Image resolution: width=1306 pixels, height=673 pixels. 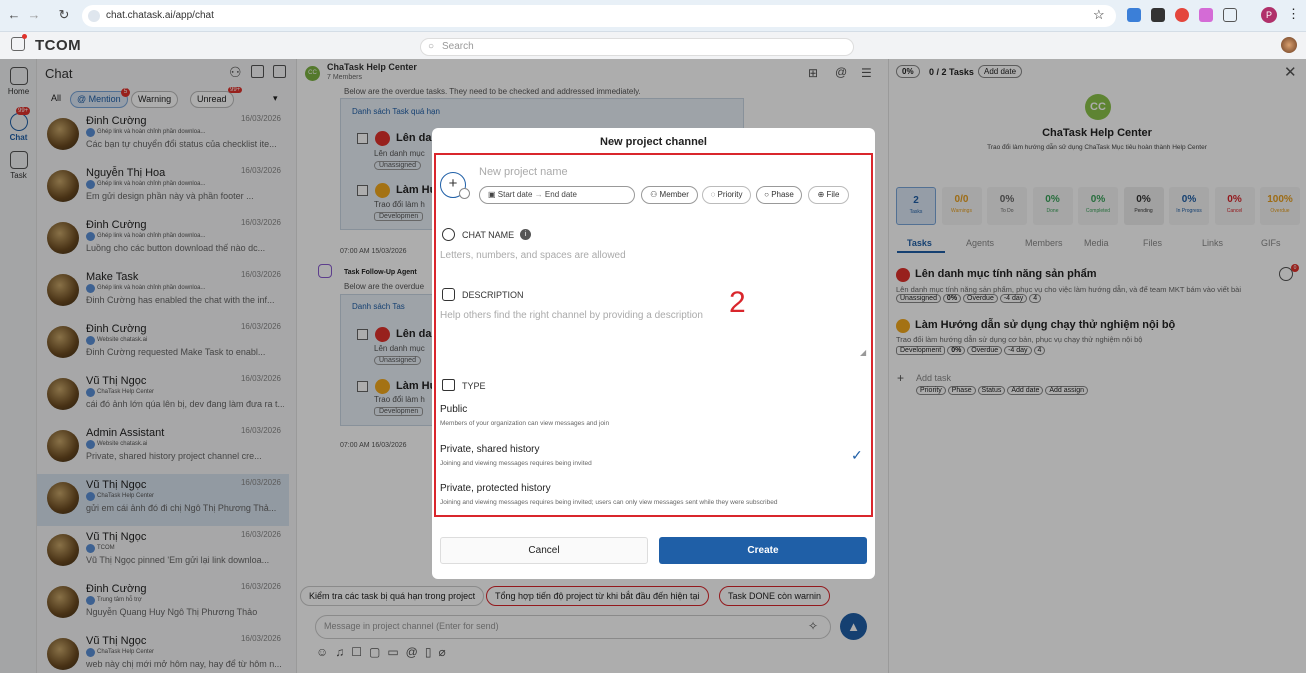 I want to click on forward-icon: →, so click(x=34, y=15).